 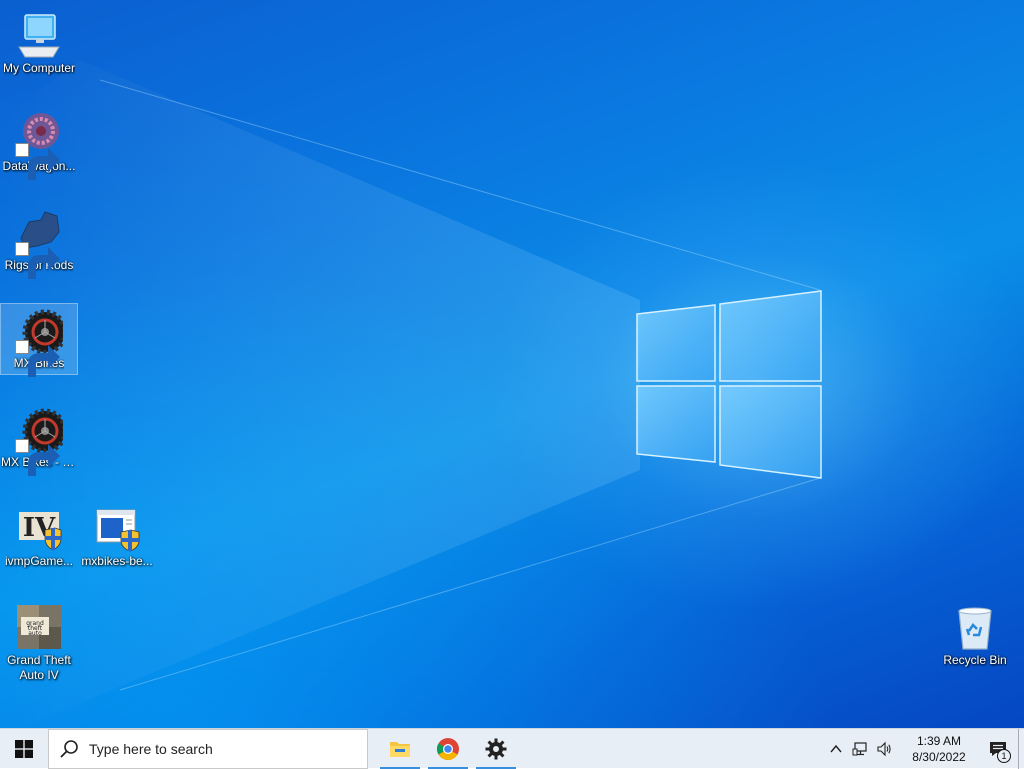 I want to click on taskbar-app-chrome, so click(x=448, y=749).